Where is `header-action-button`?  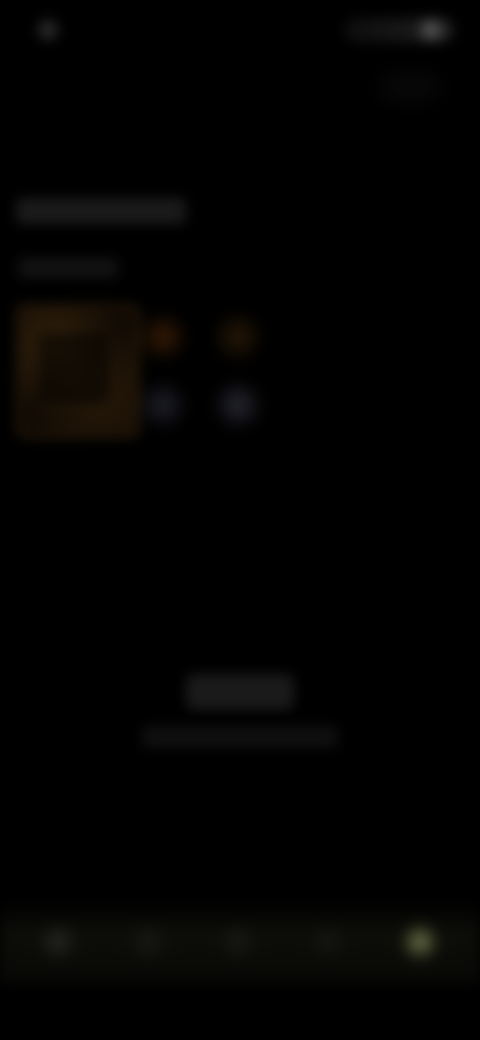
header-action-button is located at coordinates (410, 87).